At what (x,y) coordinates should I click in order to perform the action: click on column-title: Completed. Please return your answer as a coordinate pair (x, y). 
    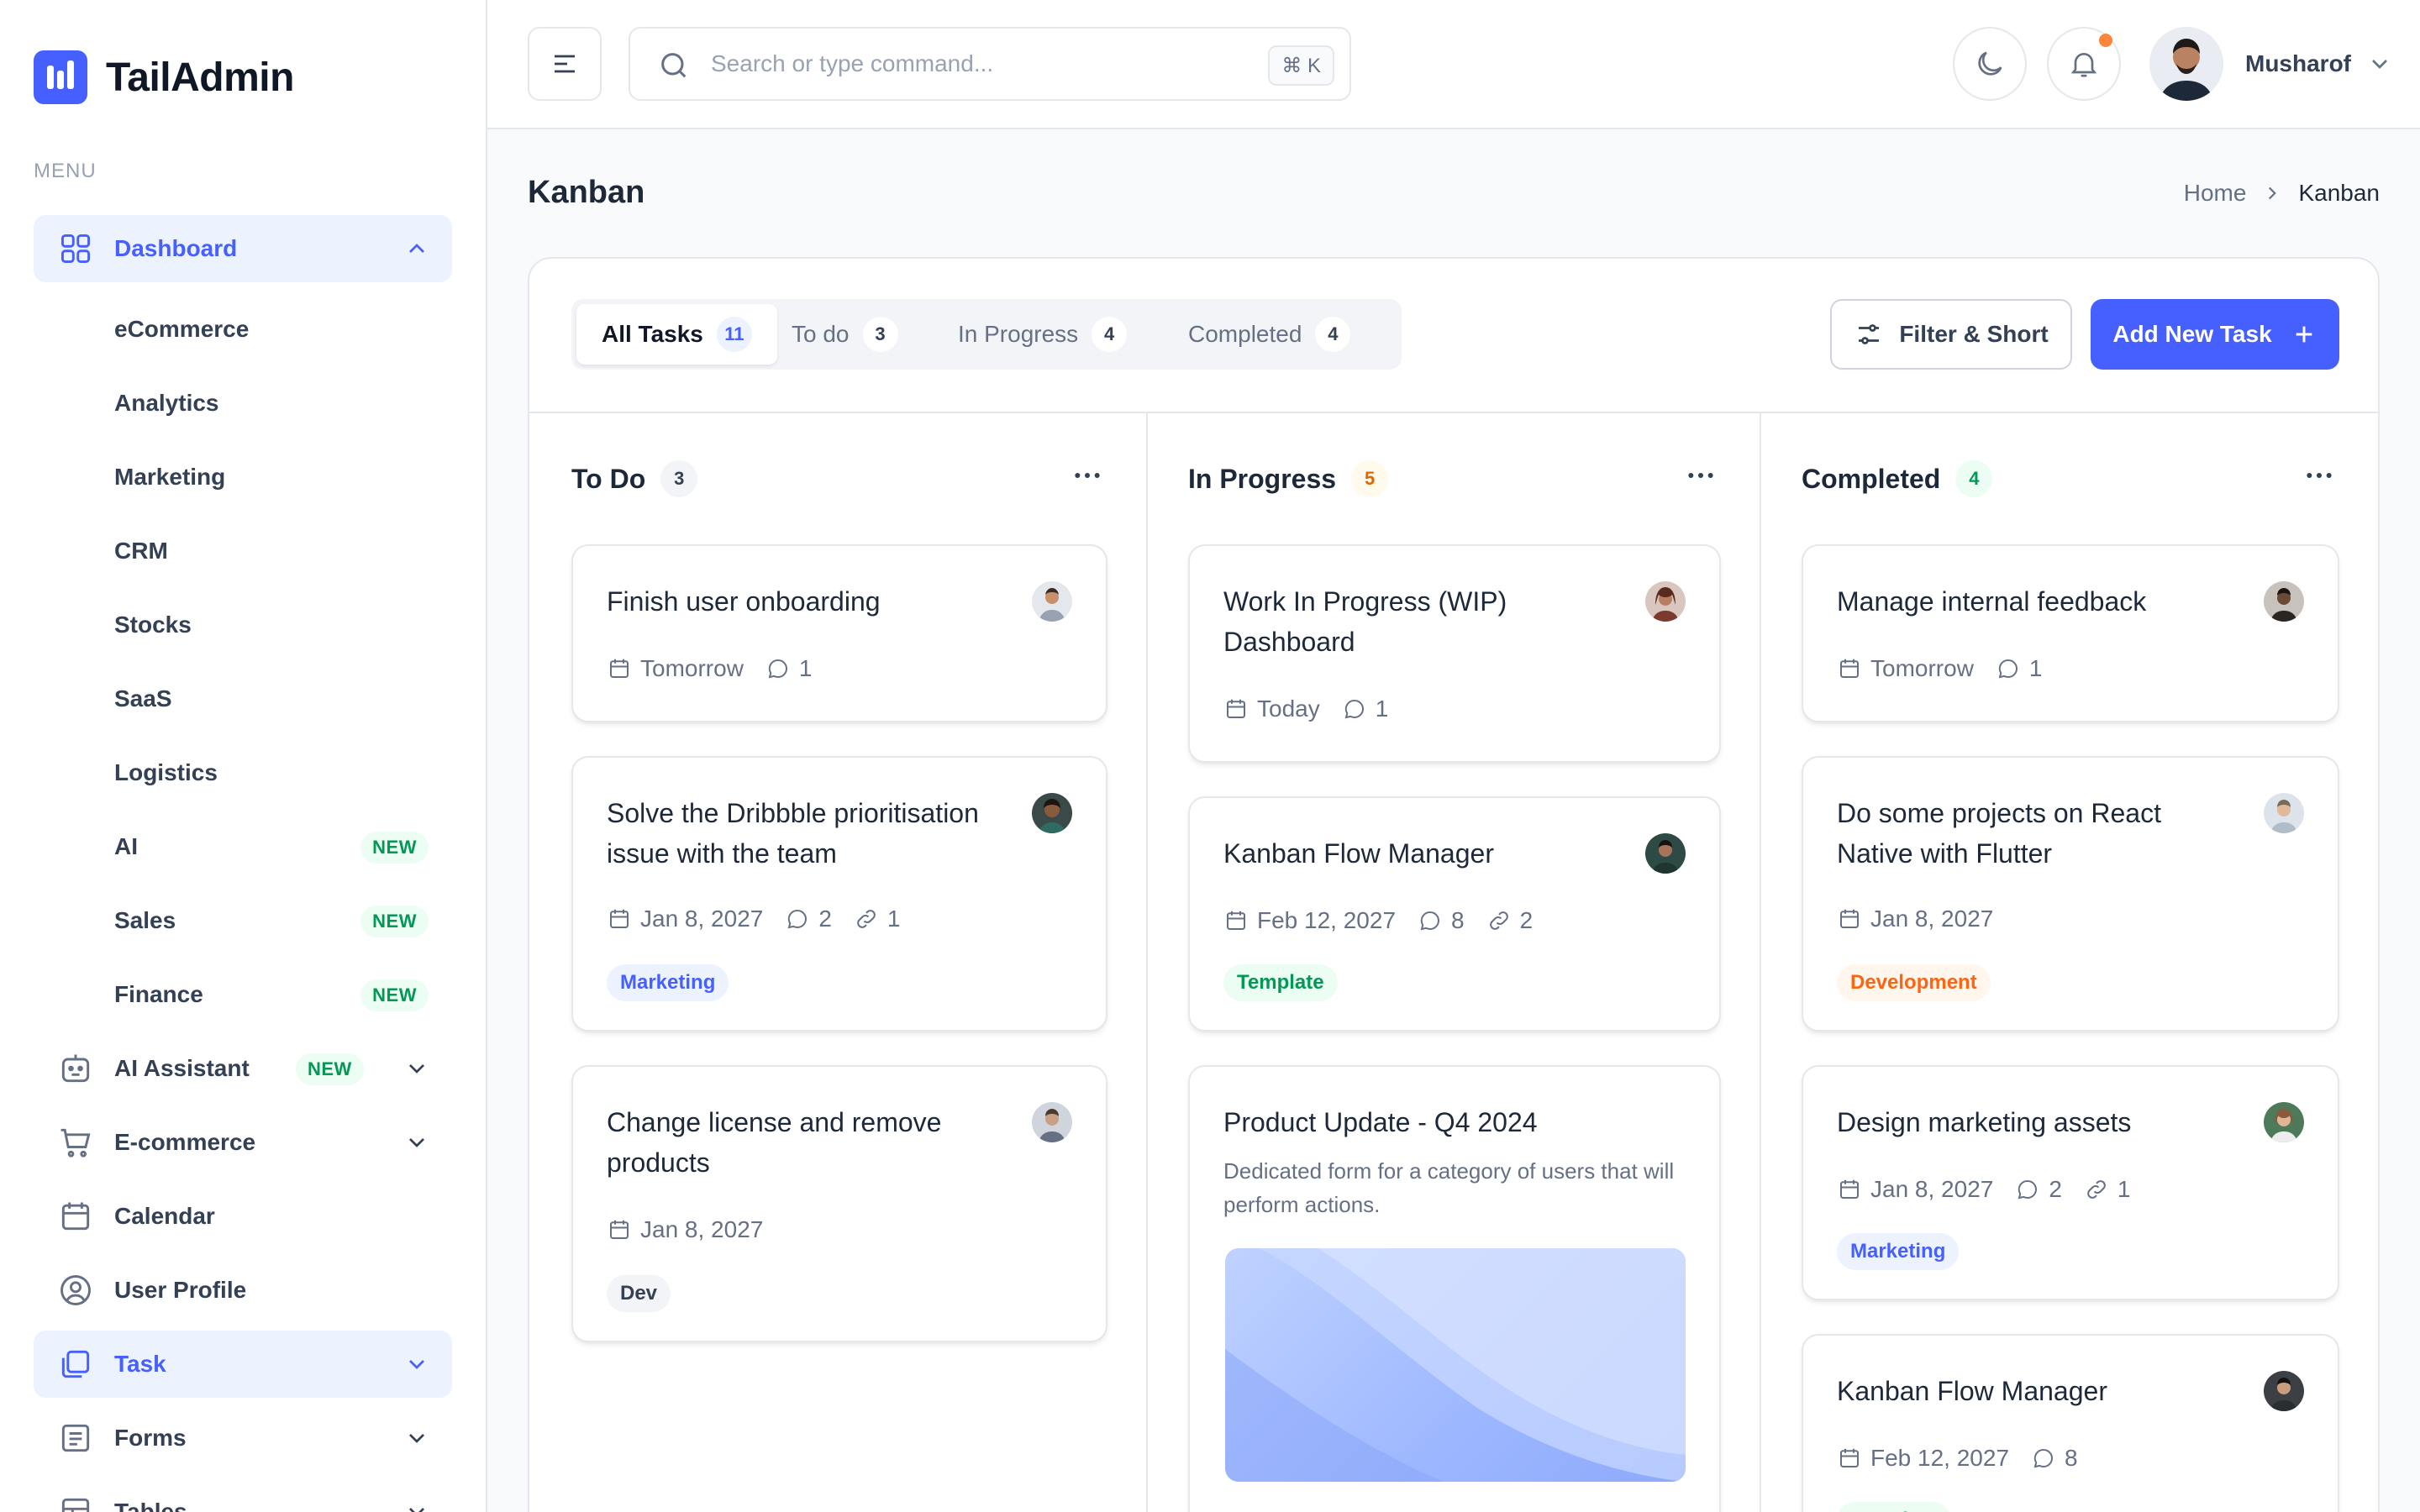
    Looking at the image, I should click on (1871, 478).